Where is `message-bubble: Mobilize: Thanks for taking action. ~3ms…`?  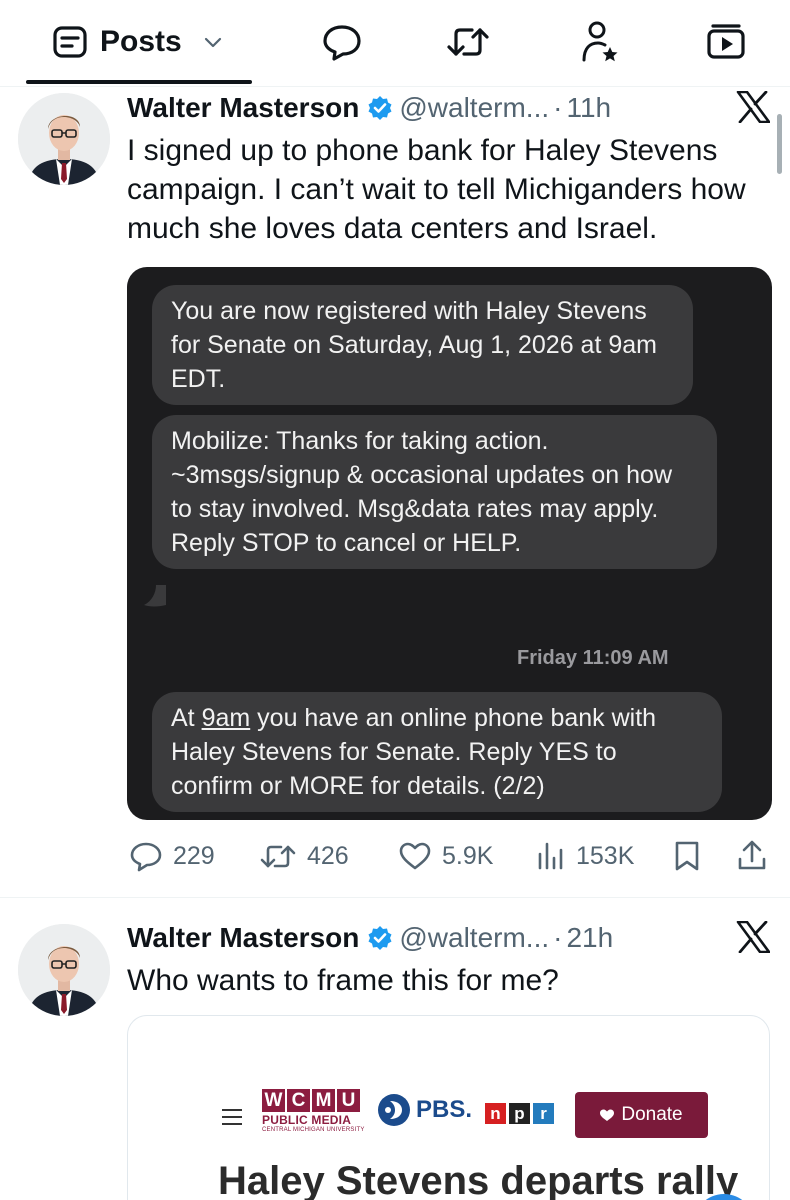
message-bubble: Mobilize: Thanks for taking action. ~3ms… is located at coordinates (434, 492).